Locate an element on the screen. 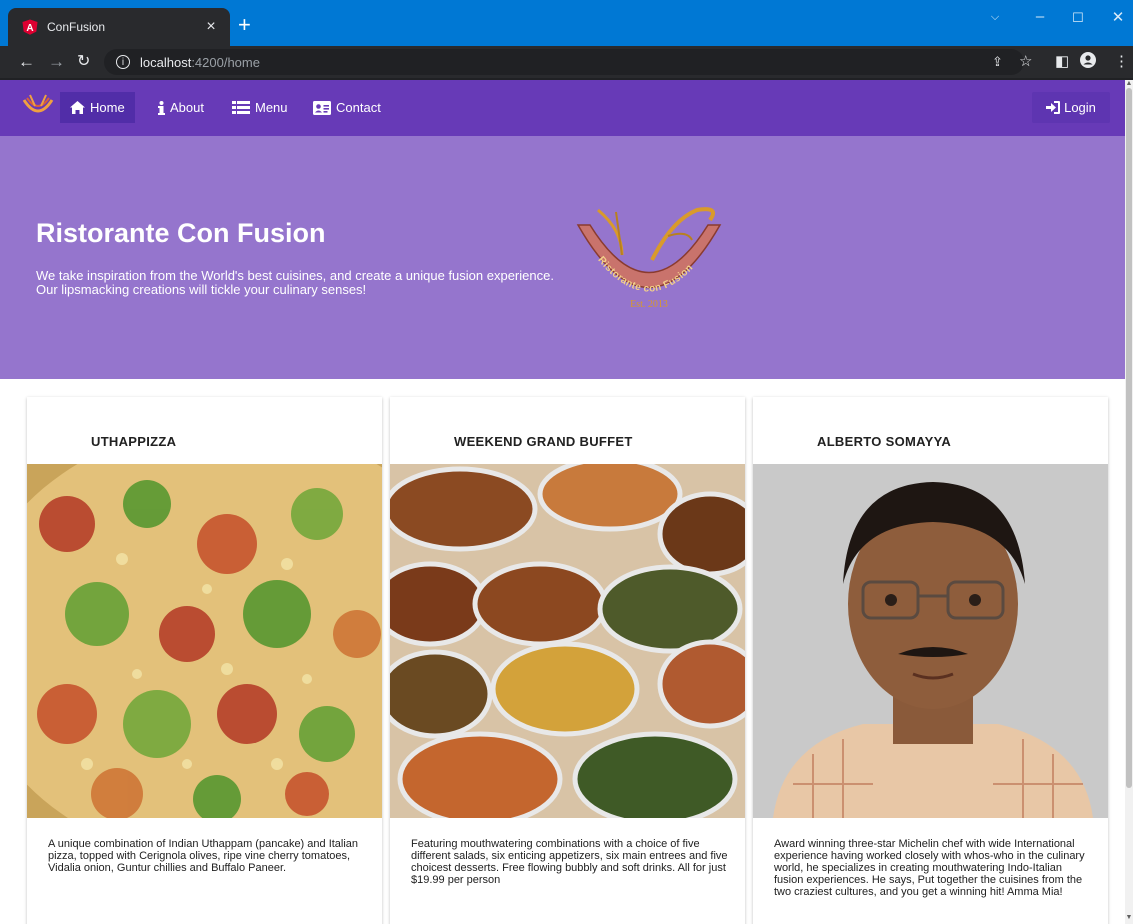  card-title: UTHAPPIZZA is located at coordinates (134, 441).